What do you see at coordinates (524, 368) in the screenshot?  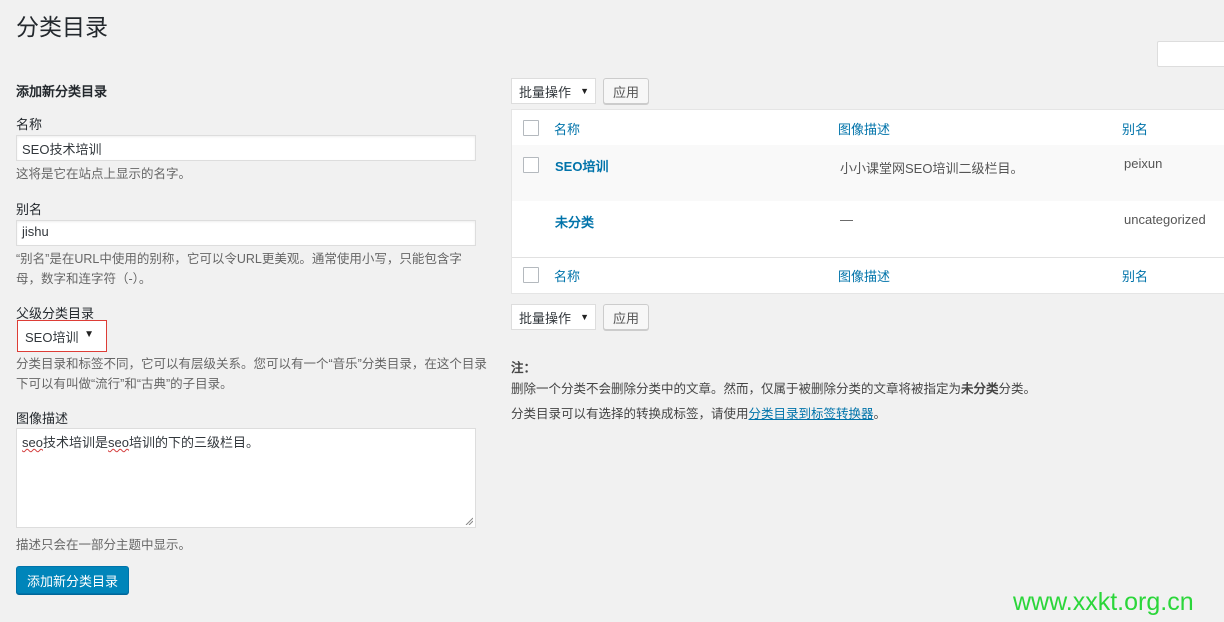 I see `notes-title: 注：` at bounding box center [524, 368].